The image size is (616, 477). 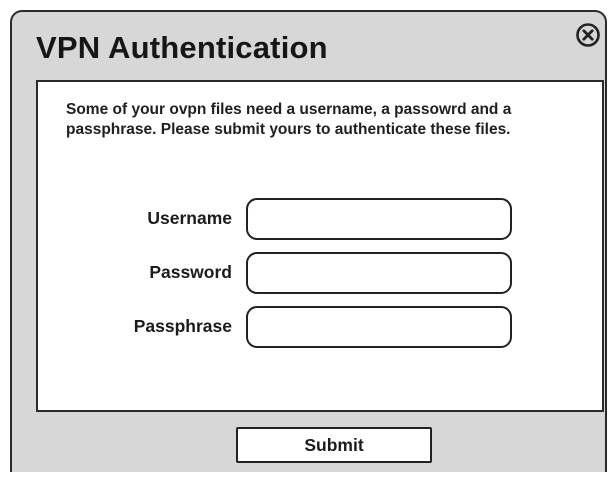 What do you see at coordinates (588, 35) in the screenshot?
I see `close-icon` at bounding box center [588, 35].